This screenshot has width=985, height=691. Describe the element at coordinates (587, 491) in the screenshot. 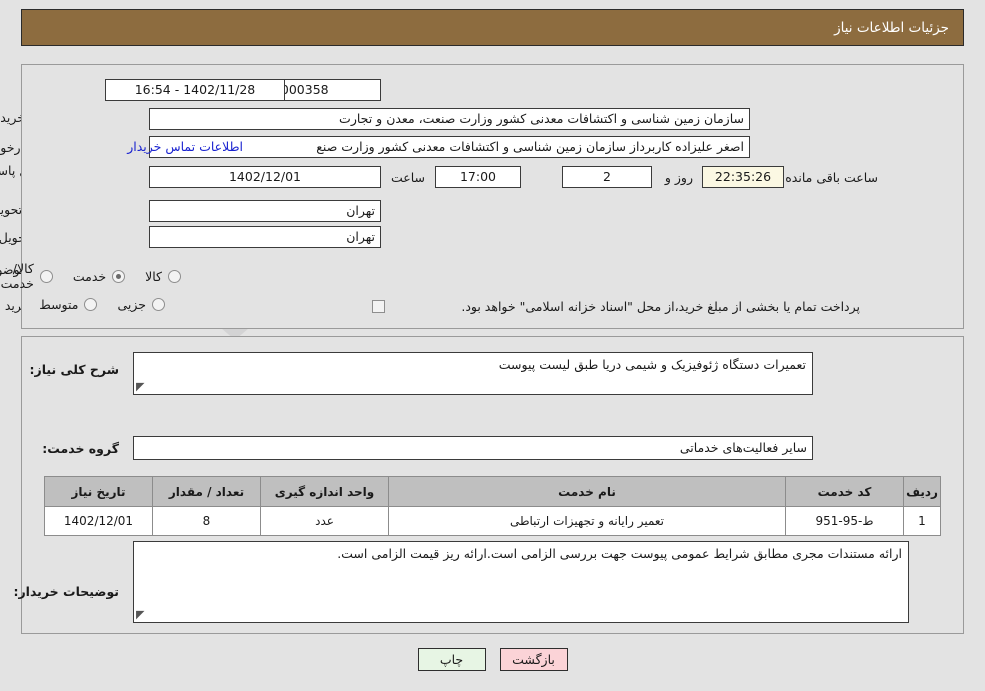

I see `column-header-name: نام خدمت` at that location.